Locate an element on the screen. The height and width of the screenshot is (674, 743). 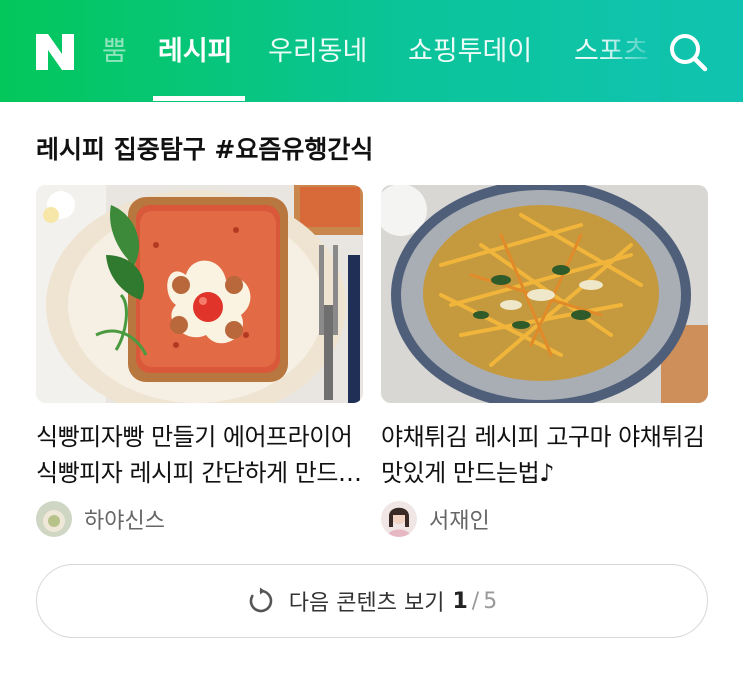
next-content-button: 다음 콘텐츠 보기 1 / 5 is located at coordinates (372, 601).